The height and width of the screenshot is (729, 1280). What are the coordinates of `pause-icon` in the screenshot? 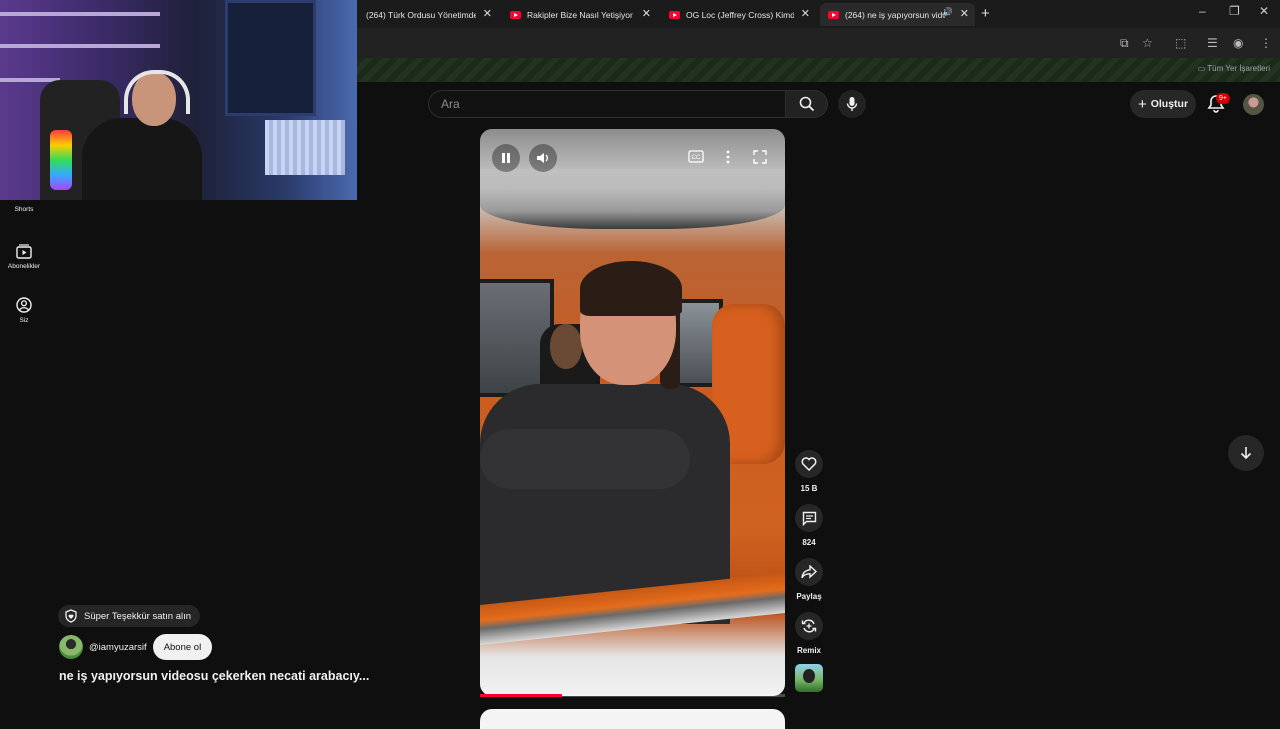 It's located at (506, 158).